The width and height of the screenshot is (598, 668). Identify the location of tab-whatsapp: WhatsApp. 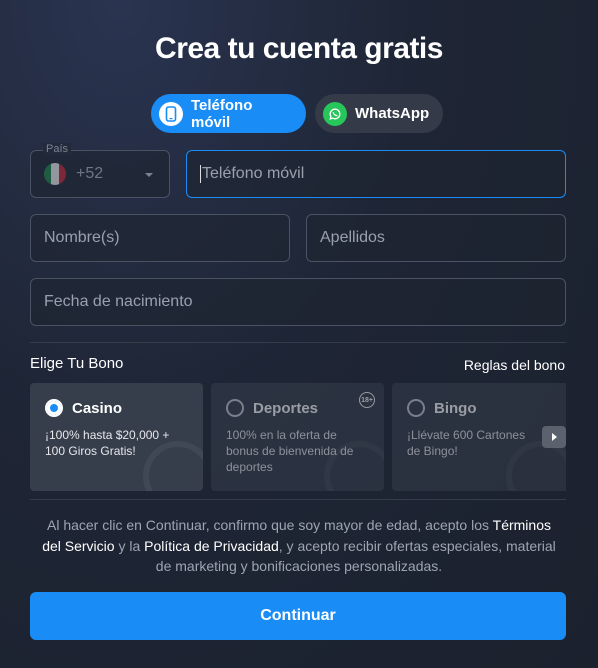
(379, 113).